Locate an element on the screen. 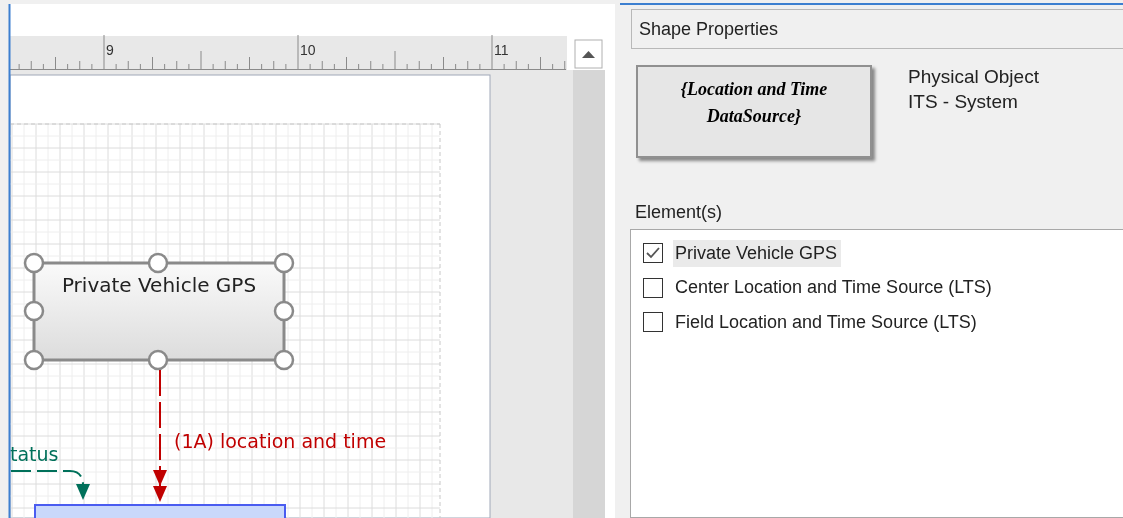 This screenshot has width=1123, height=518. shape-preview-button: {Location and Time DataSource} is located at coordinates (754, 111).